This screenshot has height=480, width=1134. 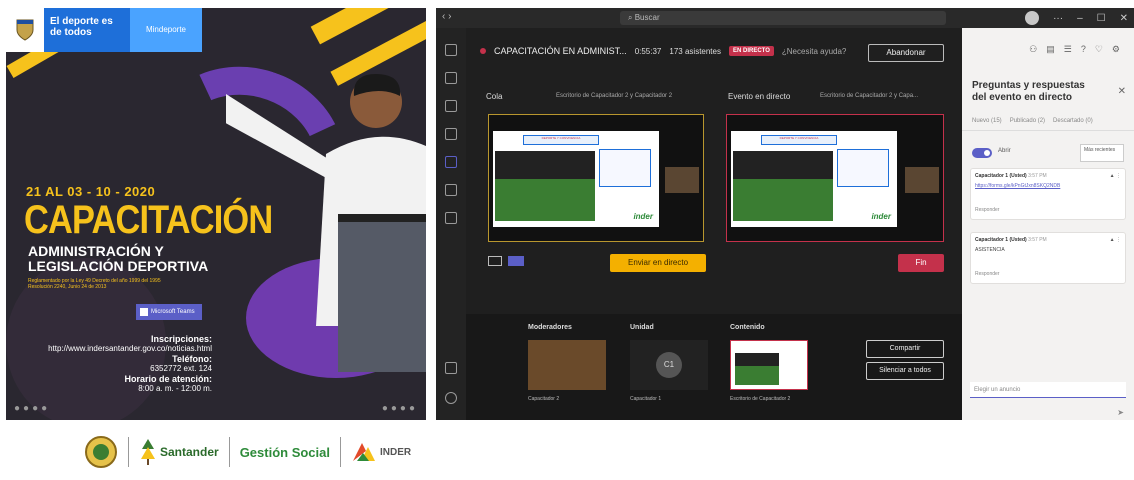 I want to click on qa-toolbar: ⚇ ▤ ☰ ? ♡ ⚙, so click(x=1048, y=41).